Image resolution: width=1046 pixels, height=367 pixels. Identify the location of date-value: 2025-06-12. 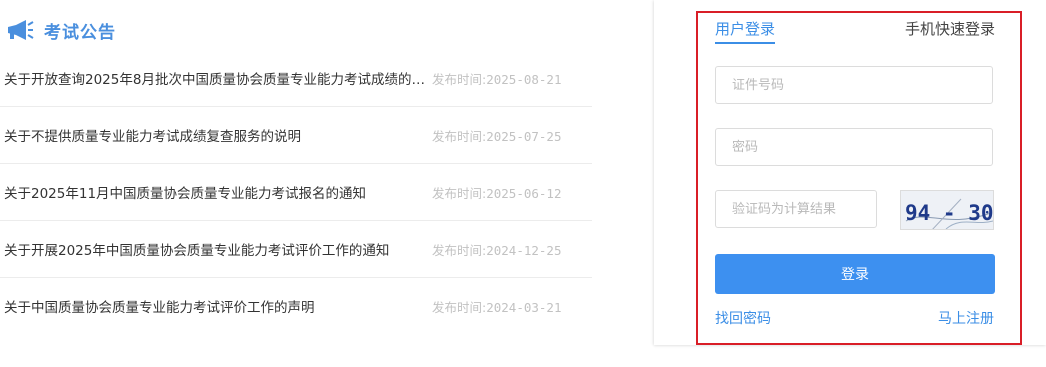
(524, 193).